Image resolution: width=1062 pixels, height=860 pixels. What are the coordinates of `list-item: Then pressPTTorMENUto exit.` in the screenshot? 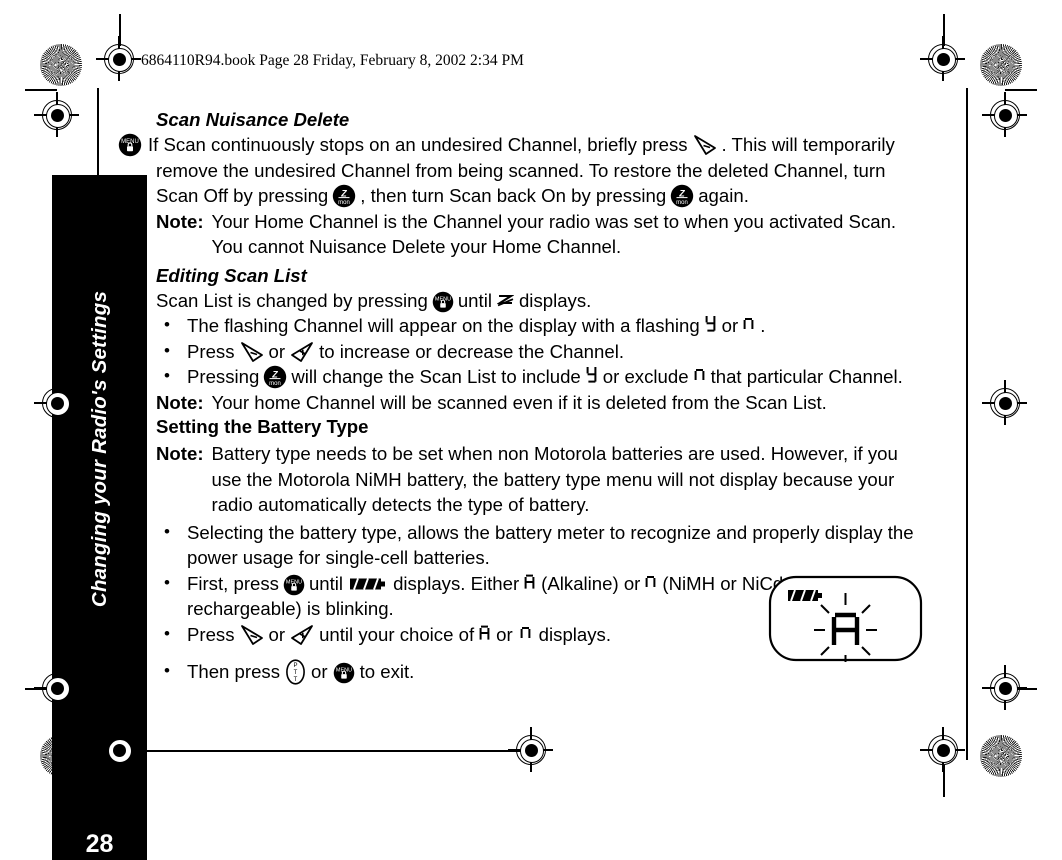 It's located at (541, 671).